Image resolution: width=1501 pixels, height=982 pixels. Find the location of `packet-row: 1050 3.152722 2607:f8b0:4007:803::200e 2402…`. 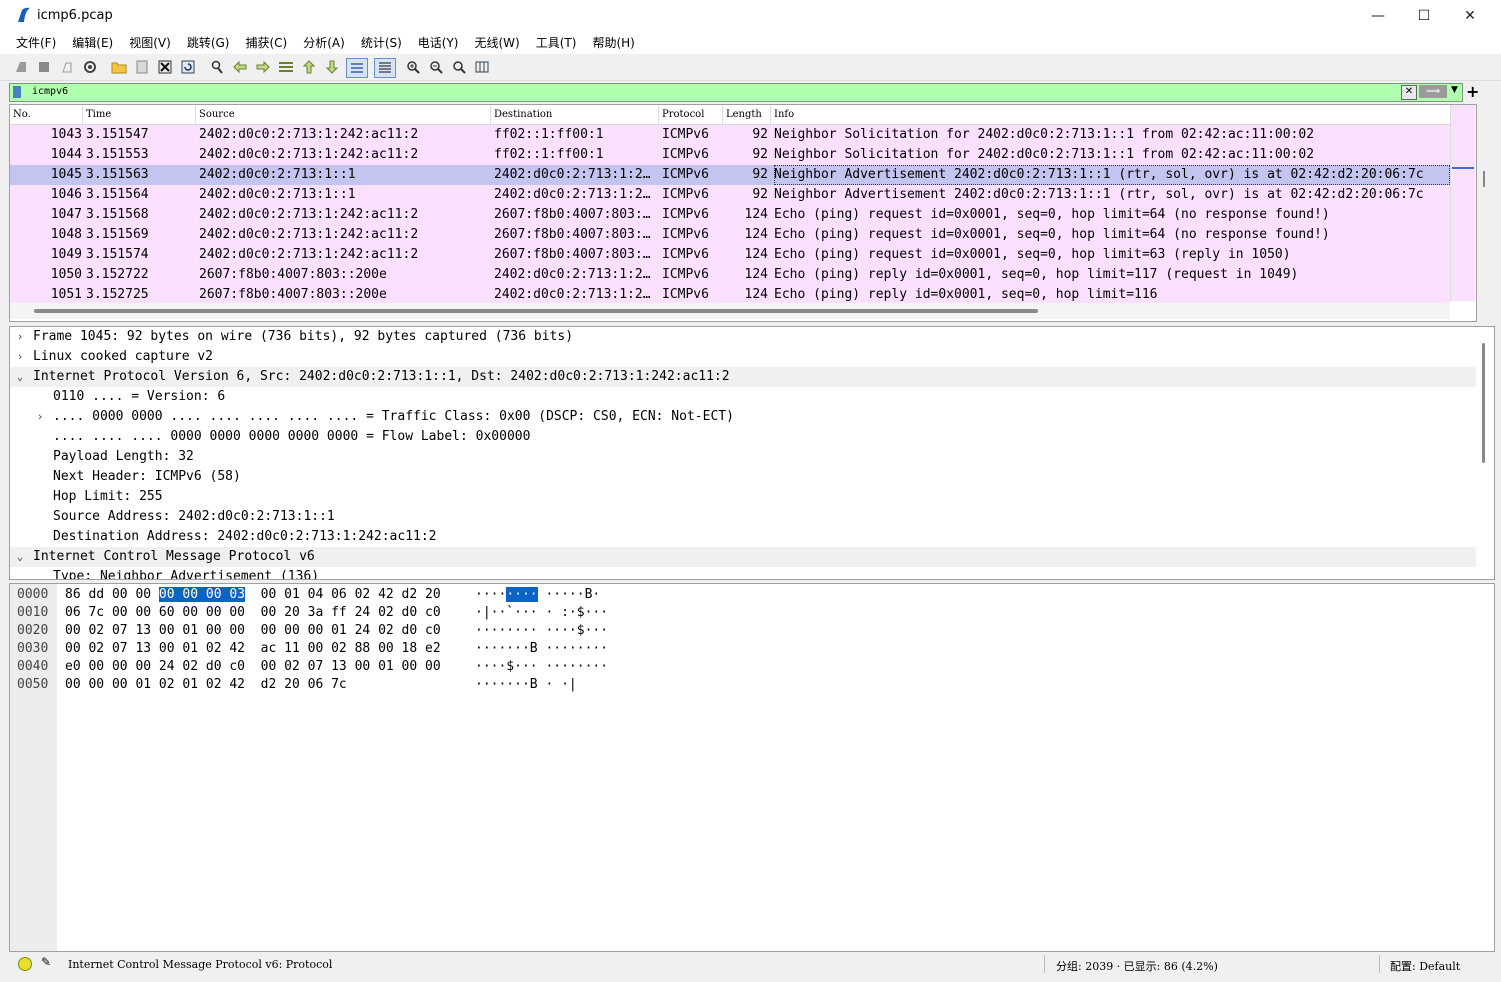

packet-row: 1050 3.152722 2607:f8b0:4007:803::200e 2402… is located at coordinates (730, 275).